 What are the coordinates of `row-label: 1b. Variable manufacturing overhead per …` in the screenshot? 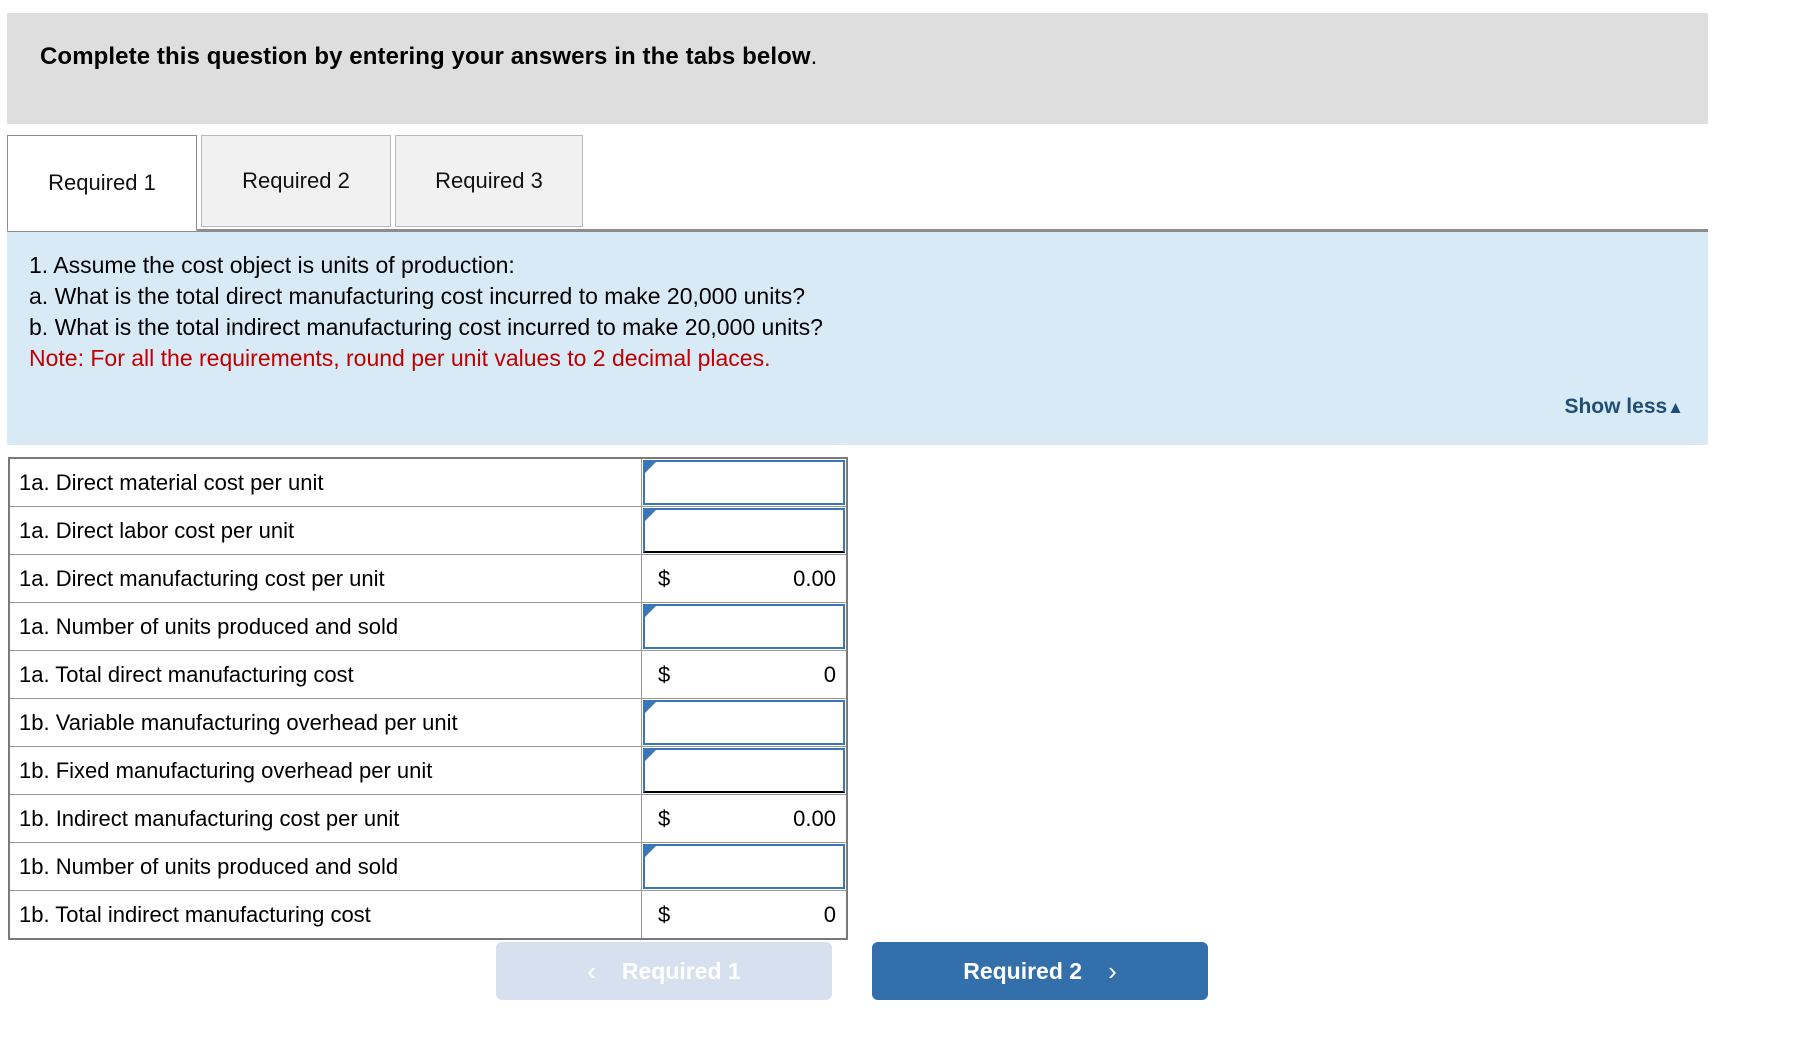 It's located at (325, 722).